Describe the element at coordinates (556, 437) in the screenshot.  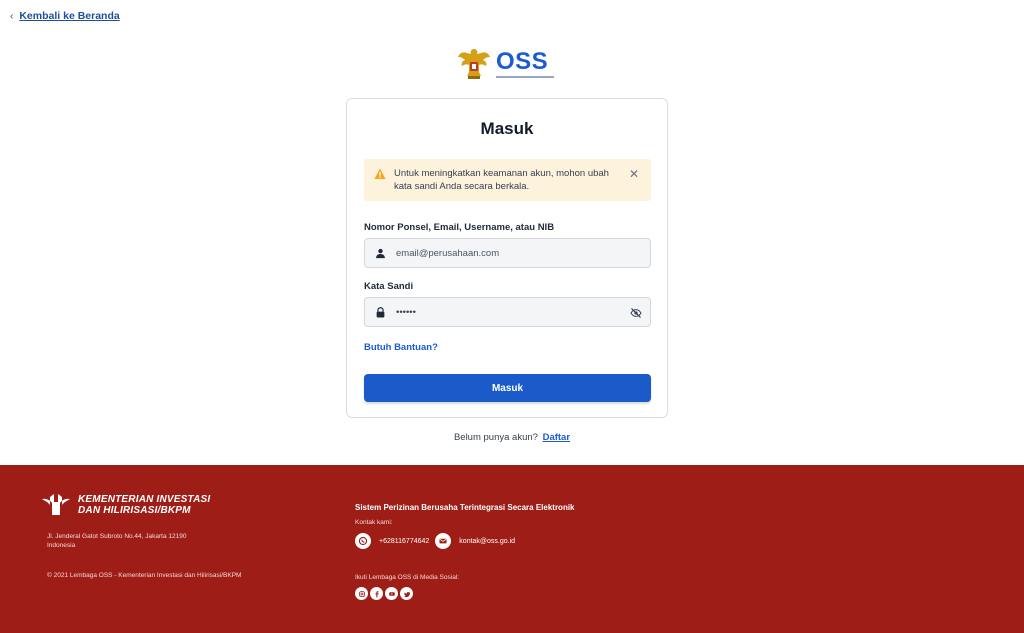
I see `signup-link: Daftar` at that location.